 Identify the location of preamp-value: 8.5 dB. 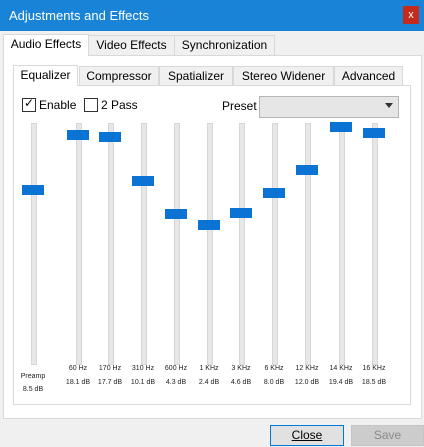
(33, 389).